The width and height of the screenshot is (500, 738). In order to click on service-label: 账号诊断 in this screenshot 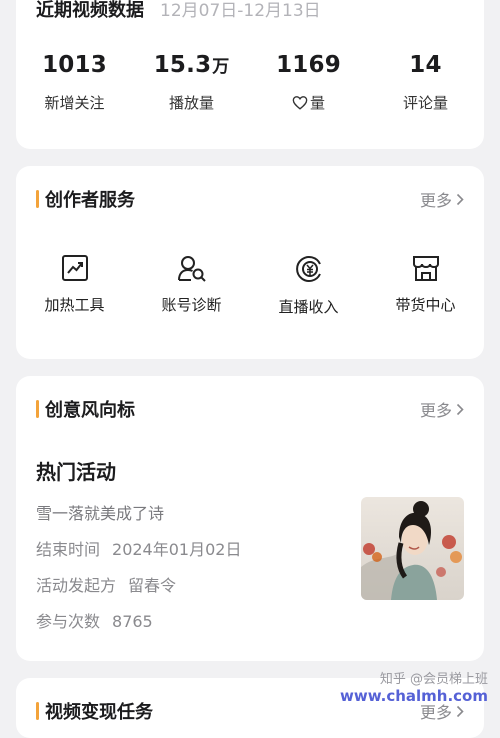, I will do `click(191, 305)`.